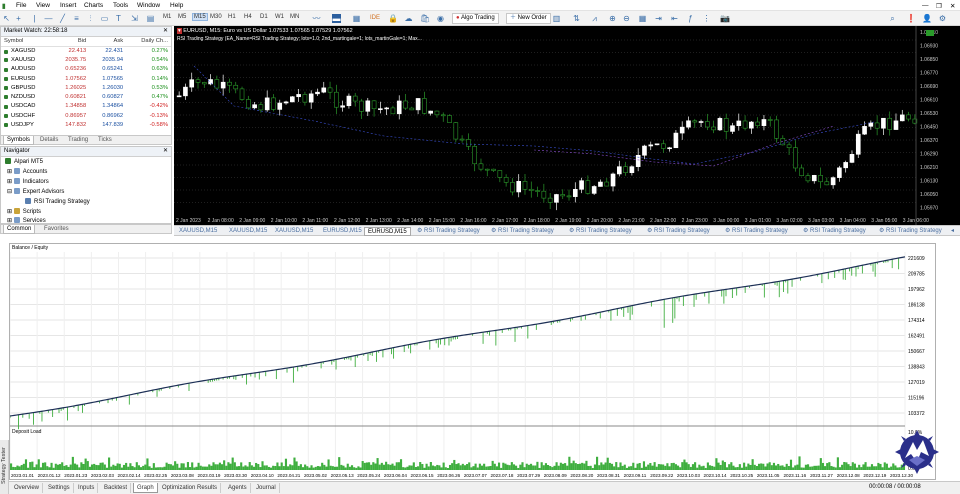  What do you see at coordinates (59, 488) in the screenshot?
I see `tab-settings: Settings` at bounding box center [59, 488].